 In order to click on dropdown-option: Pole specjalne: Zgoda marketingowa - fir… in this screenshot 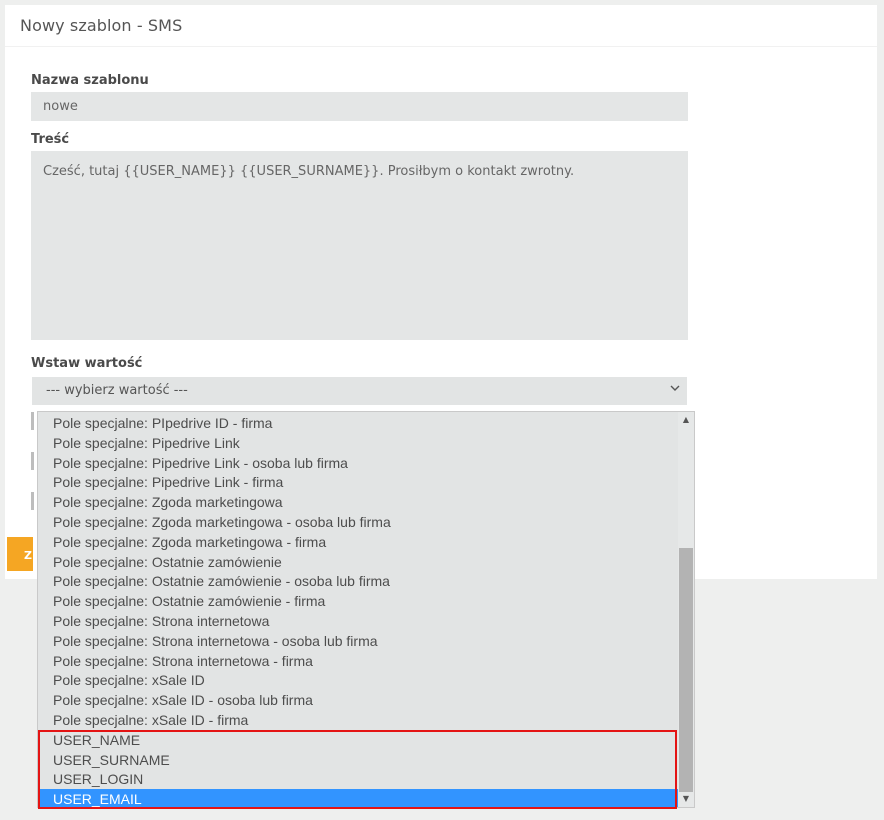, I will do `click(358, 542)`.